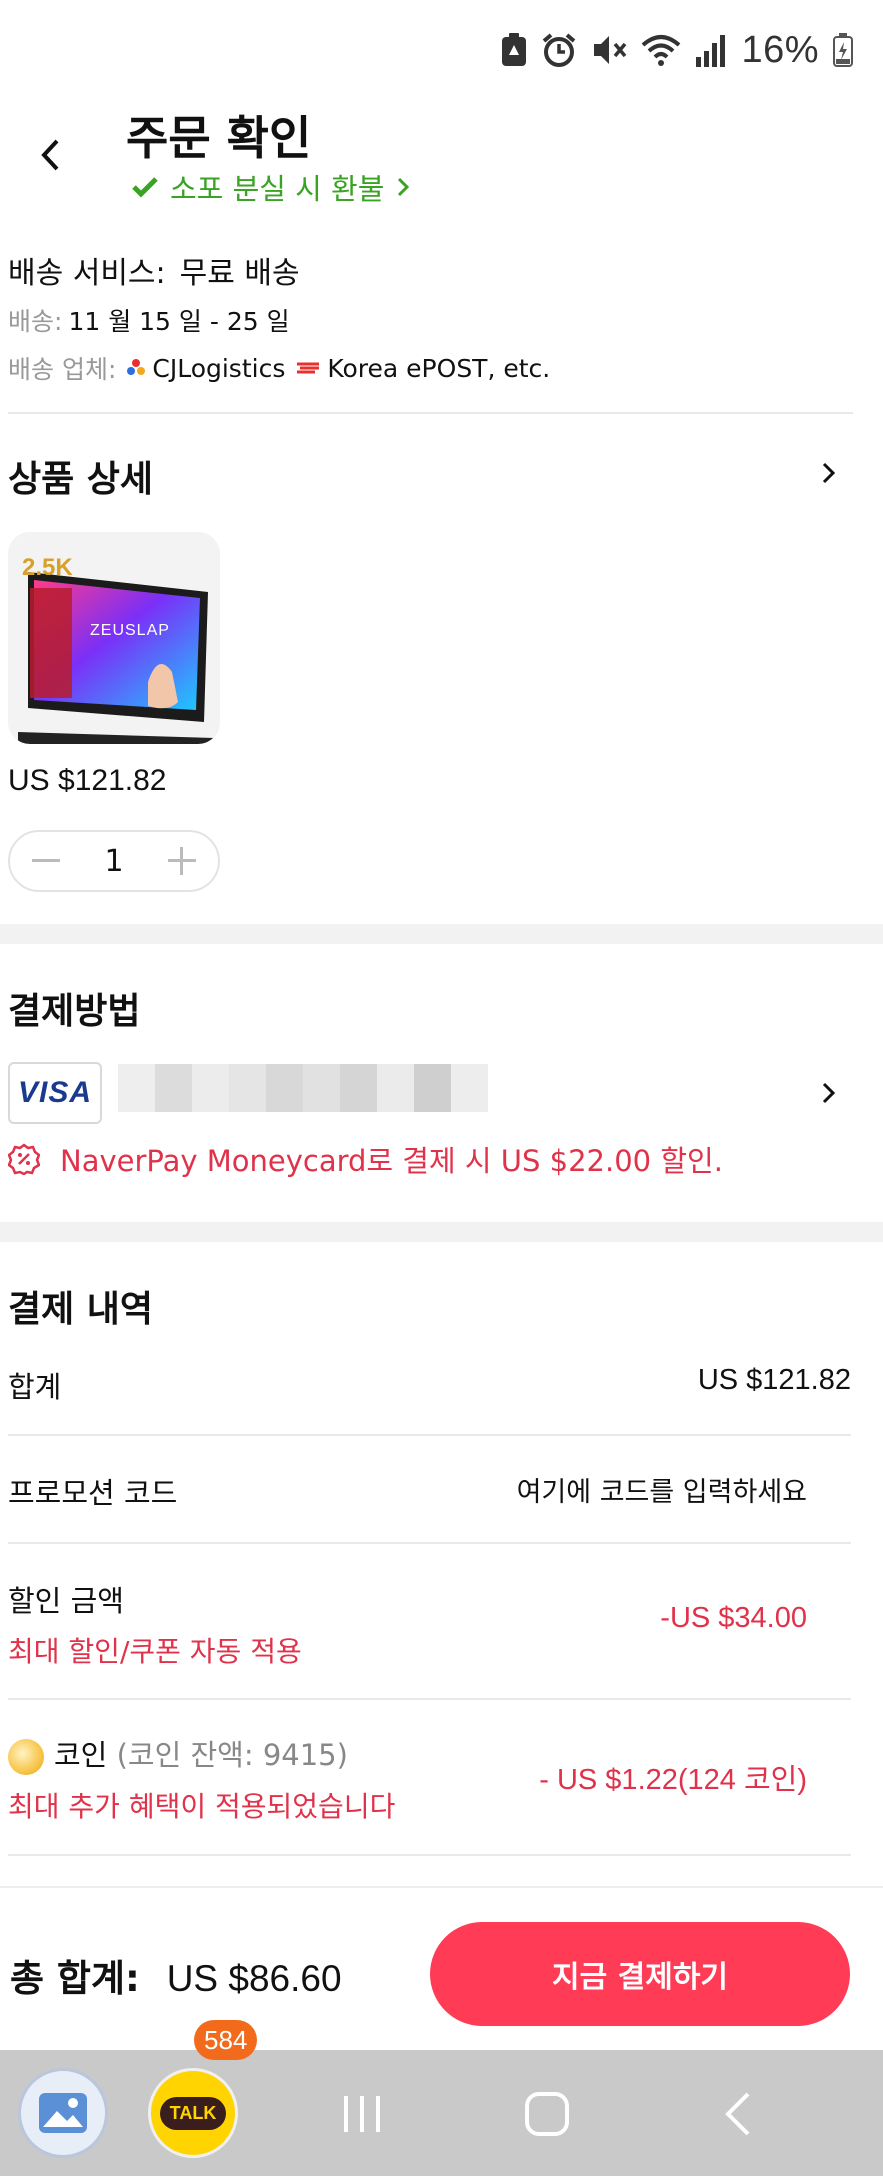  I want to click on payment-section-title: 결제방법, so click(74, 1011).